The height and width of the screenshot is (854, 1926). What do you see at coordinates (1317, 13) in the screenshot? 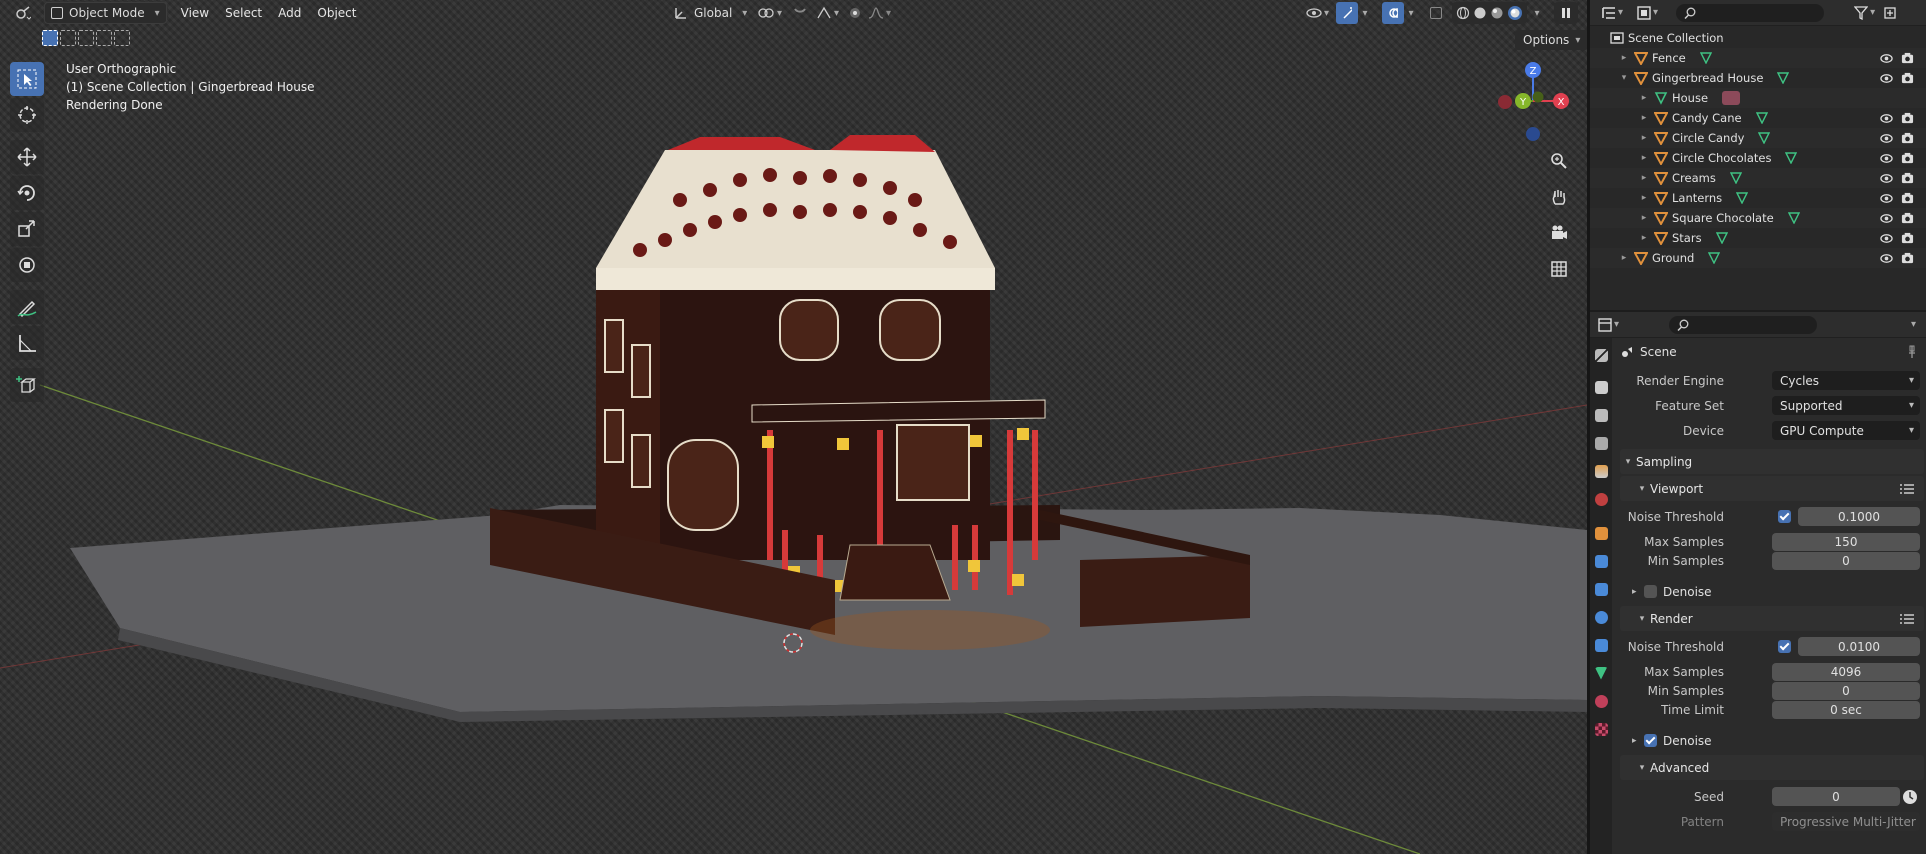
I see `visibility-selectability-icon: ▾` at bounding box center [1317, 13].